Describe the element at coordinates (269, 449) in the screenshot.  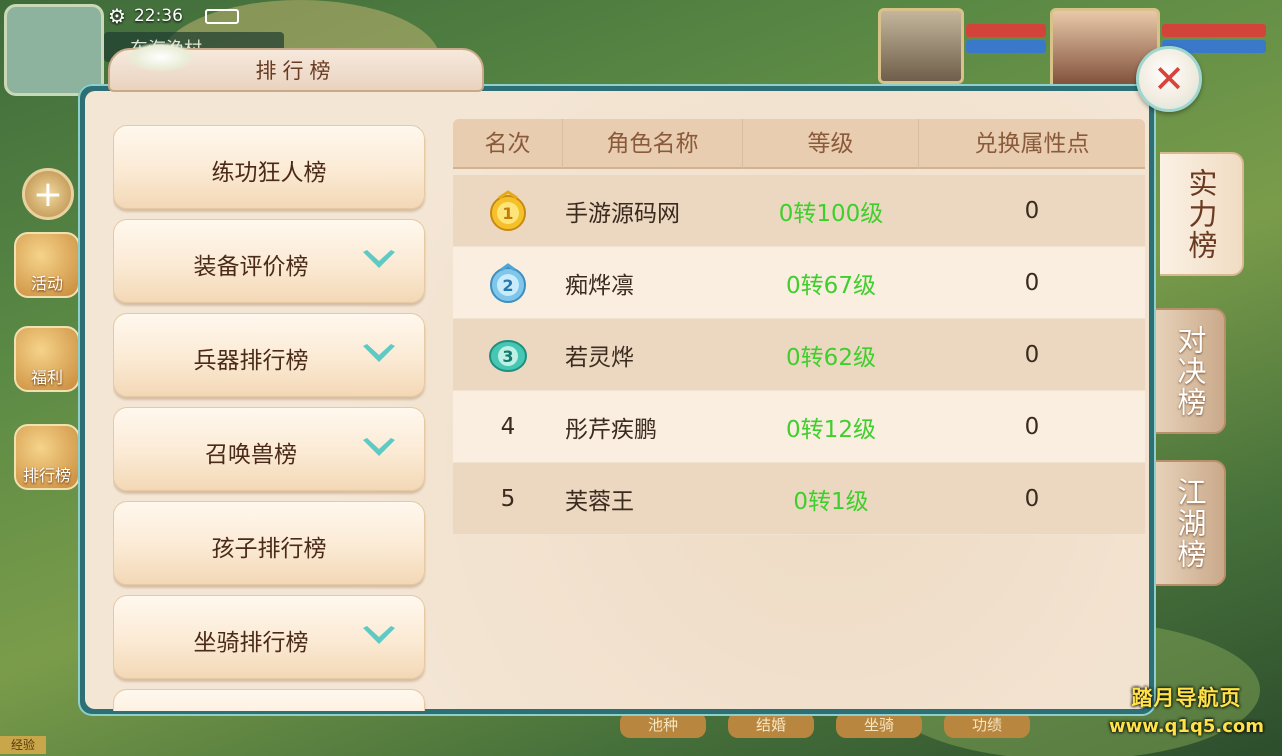
I see `category-item: 召唤兽榜` at that location.